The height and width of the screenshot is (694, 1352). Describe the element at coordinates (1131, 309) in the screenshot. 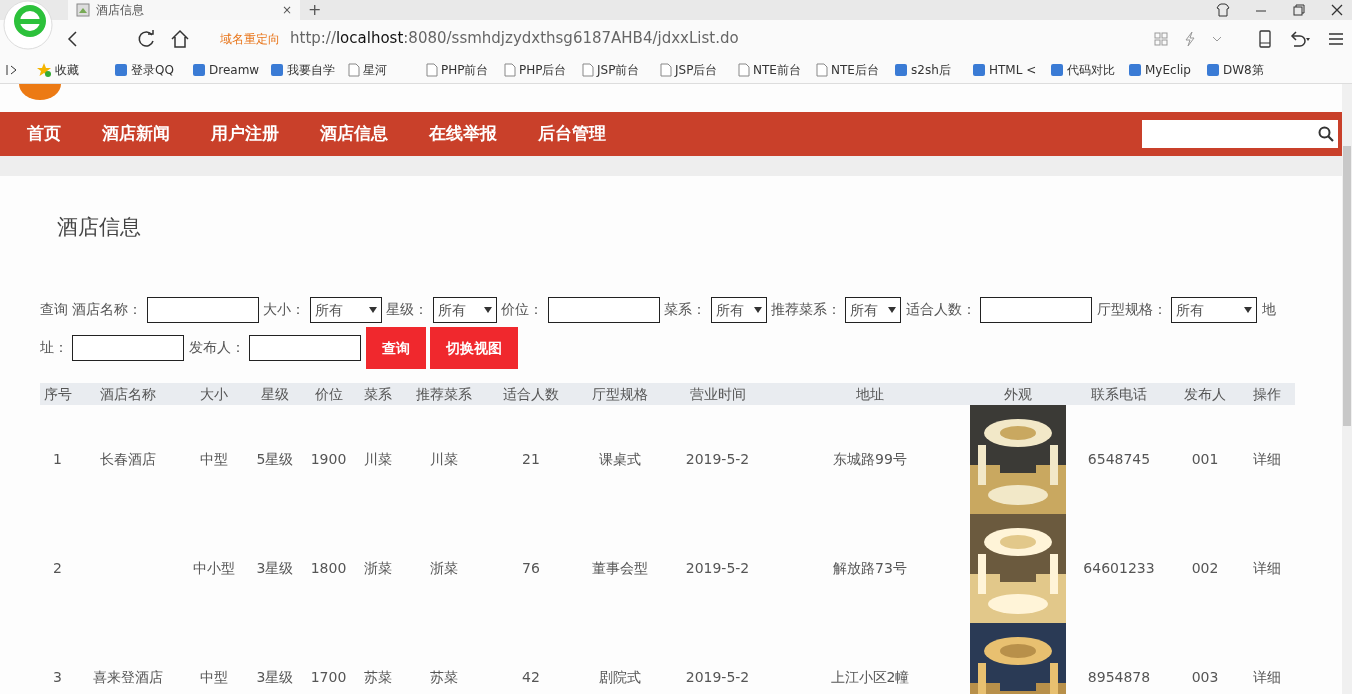

I see `filter-label: 厅型规格：` at that location.